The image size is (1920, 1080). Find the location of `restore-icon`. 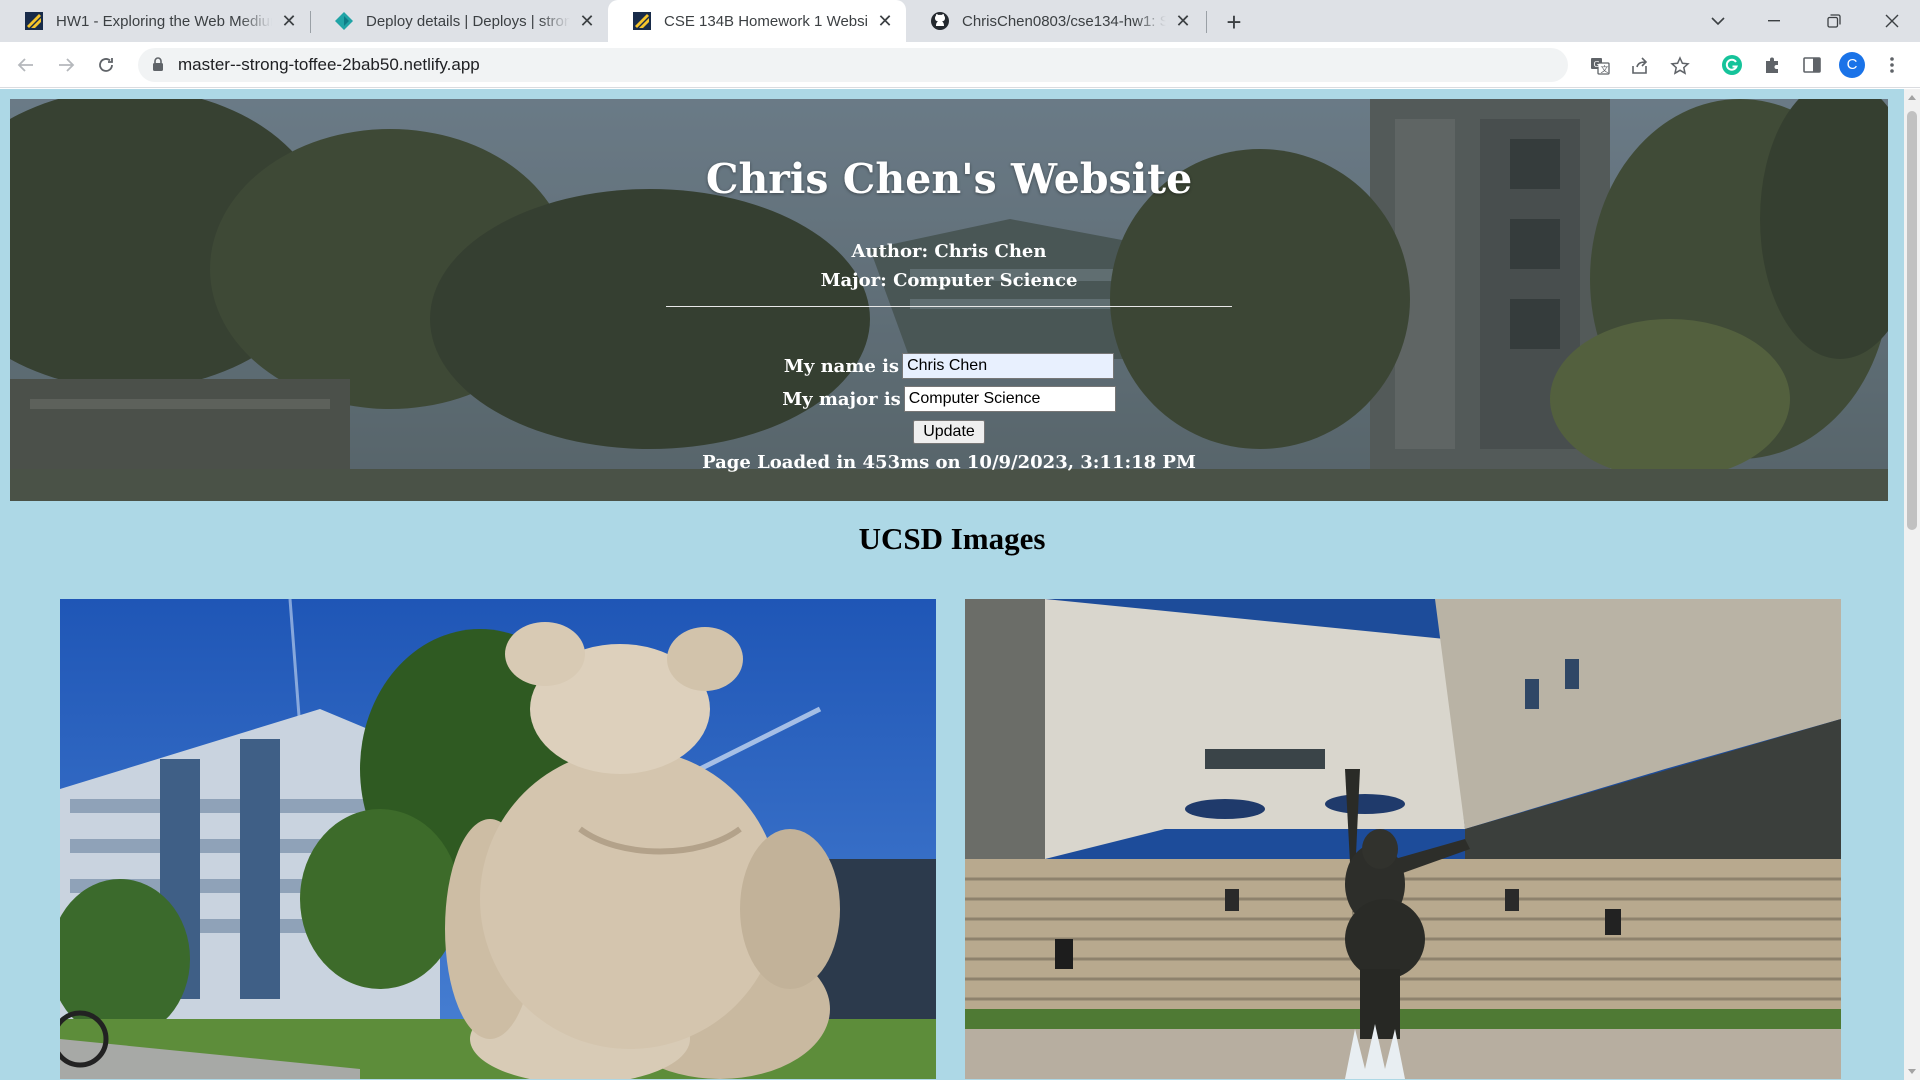

restore-icon is located at coordinates (1834, 21).